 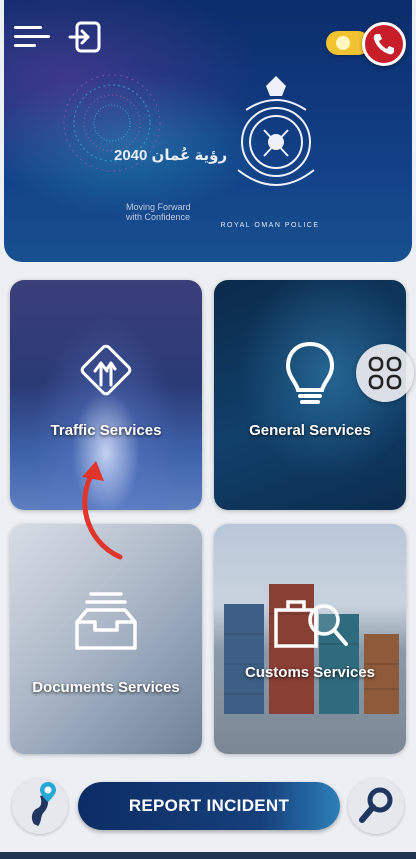 I want to click on customs-services-label: Customs Services, so click(x=310, y=672).